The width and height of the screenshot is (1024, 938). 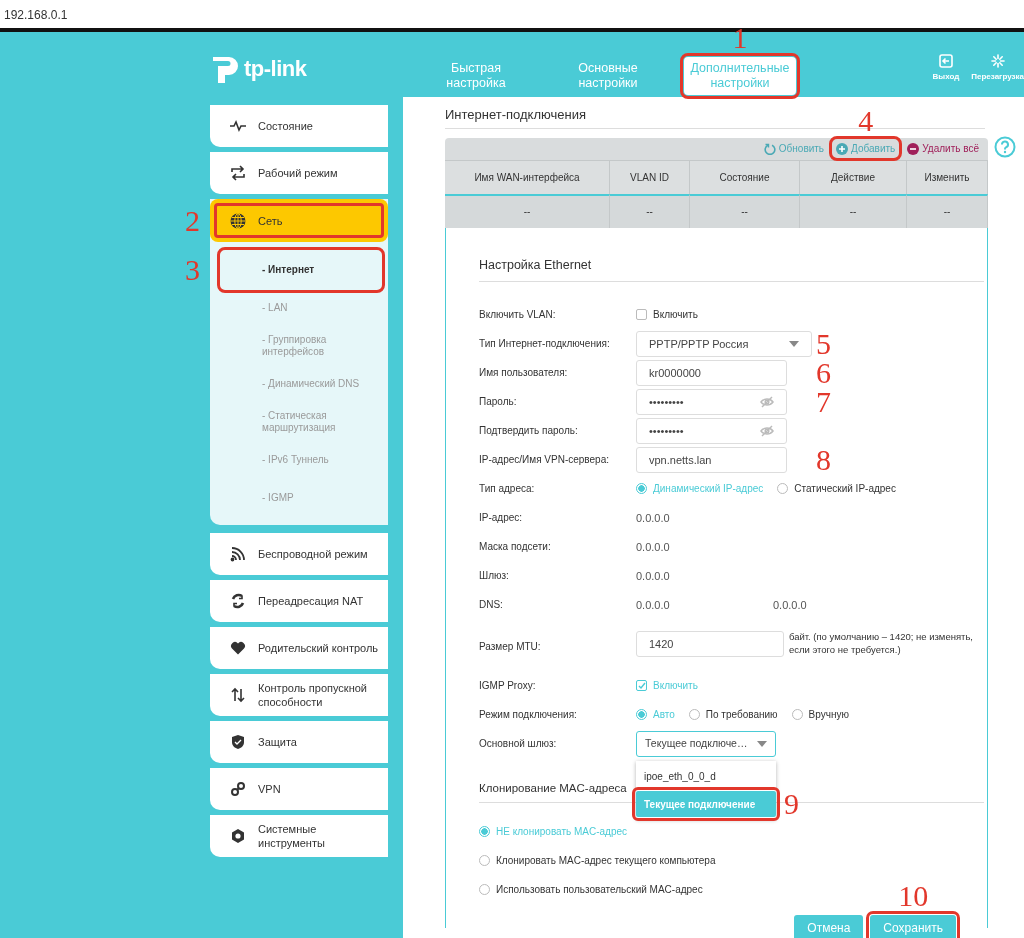 I want to click on field-label: DNS:, so click(x=491, y=605).